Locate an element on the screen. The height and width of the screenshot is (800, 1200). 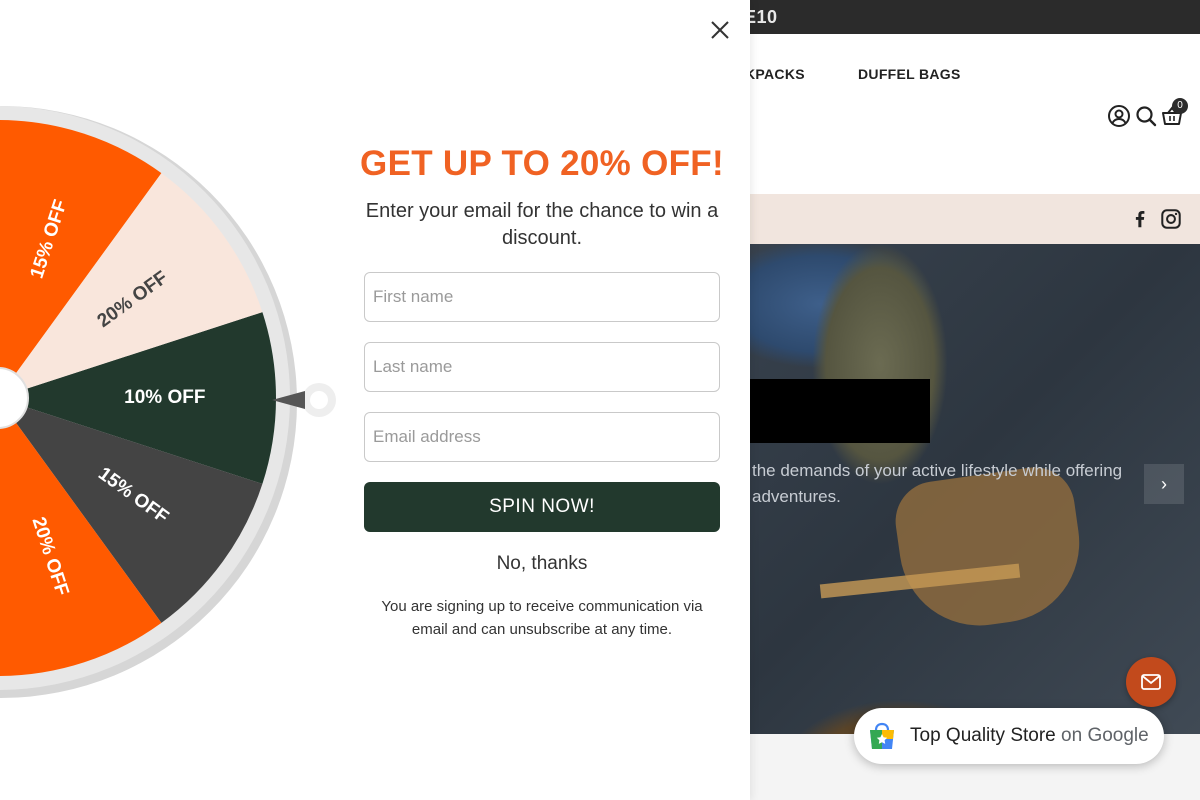
last-name-field is located at coordinates (542, 367).